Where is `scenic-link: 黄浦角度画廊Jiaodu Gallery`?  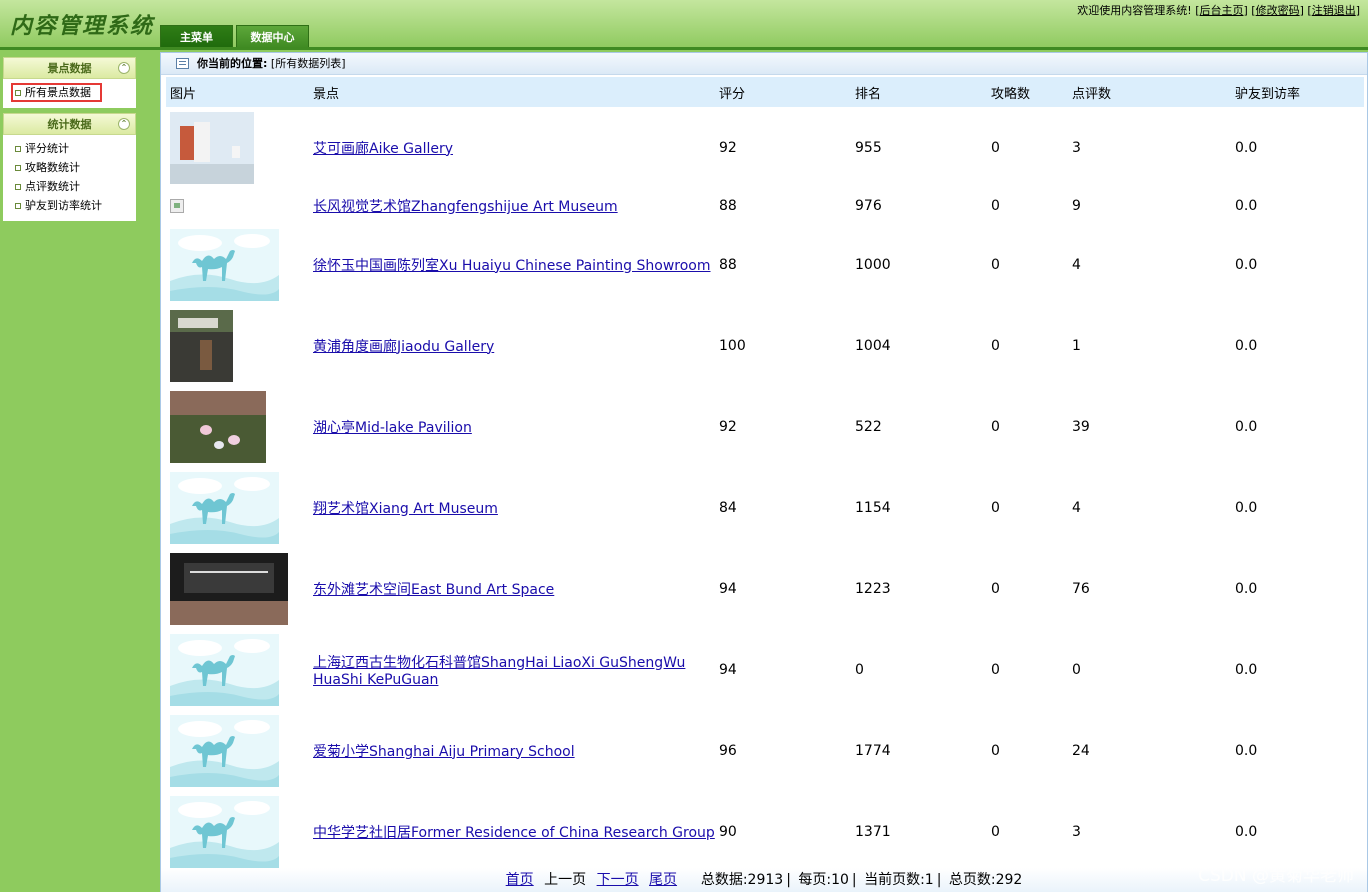 scenic-link: 黄浦角度画廊Jiaodu Gallery is located at coordinates (403, 347).